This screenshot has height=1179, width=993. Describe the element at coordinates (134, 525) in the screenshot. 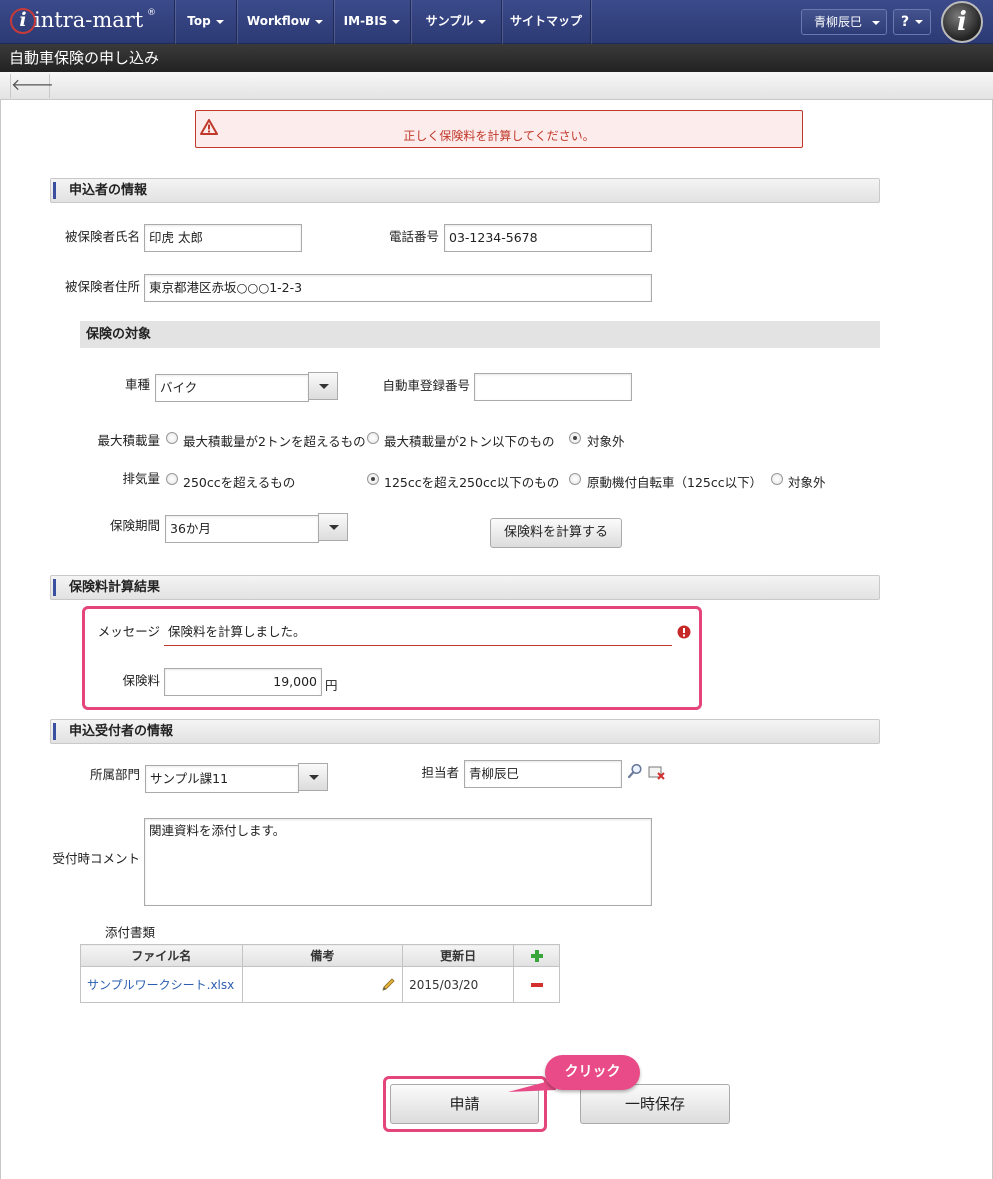

I see `insurance-period-label: 保険期間` at that location.